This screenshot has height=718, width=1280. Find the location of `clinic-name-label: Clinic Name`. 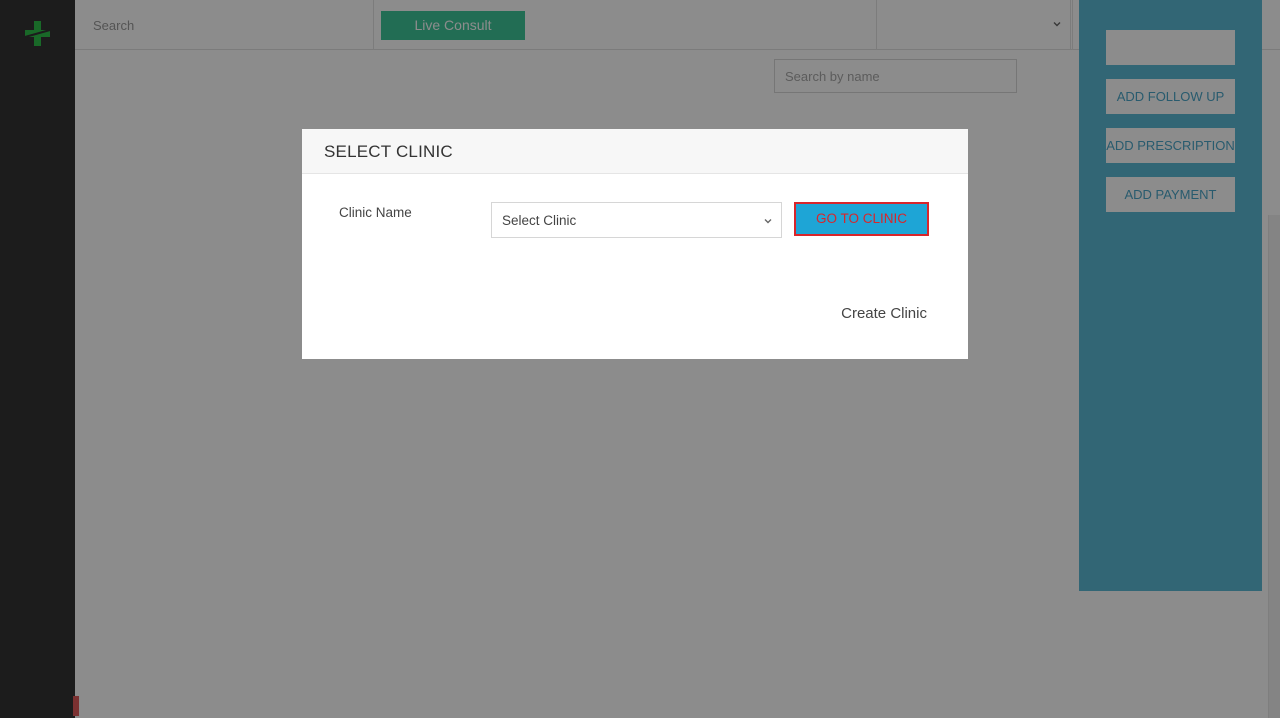

clinic-name-label: Clinic Name is located at coordinates (375, 212).